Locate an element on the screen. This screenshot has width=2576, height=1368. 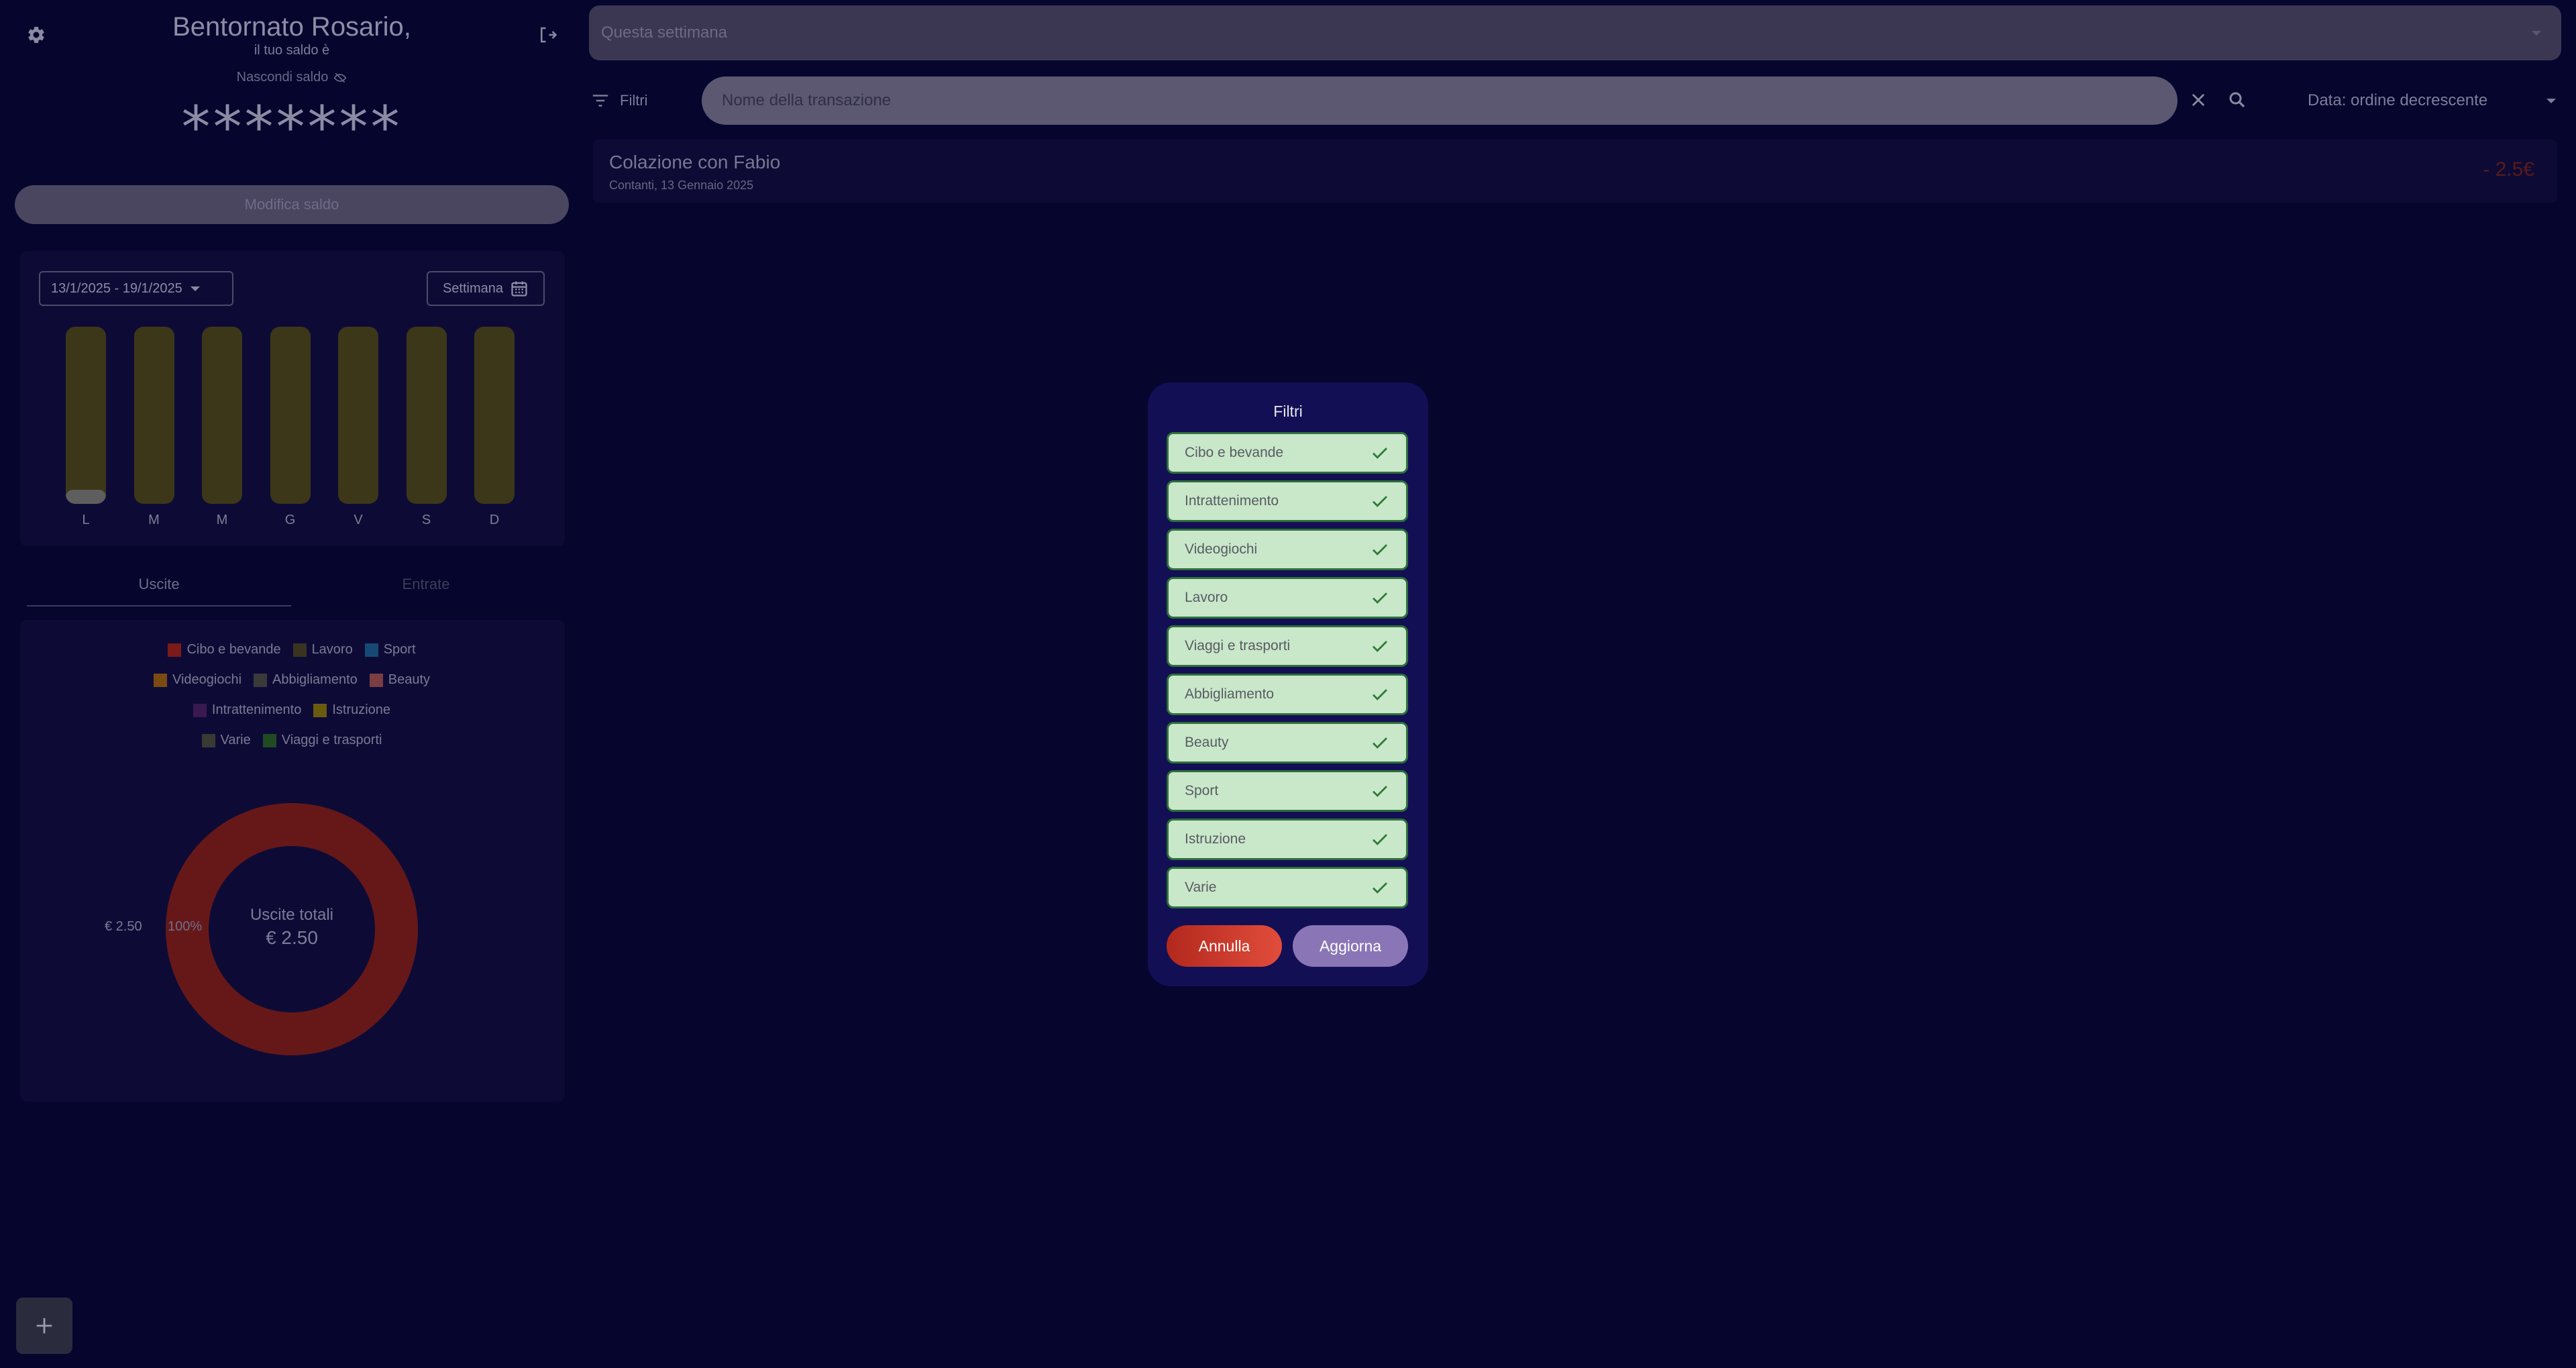
legend-label: Viaggi e trasporti is located at coordinates (331, 740).